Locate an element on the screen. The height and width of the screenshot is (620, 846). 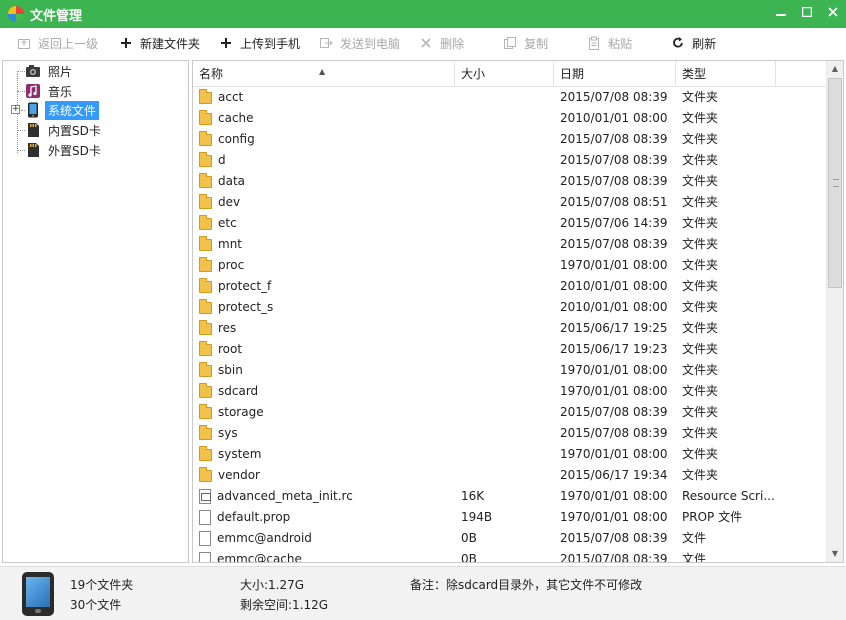
tree-item-music: 音乐 is located at coordinates (50, 91).